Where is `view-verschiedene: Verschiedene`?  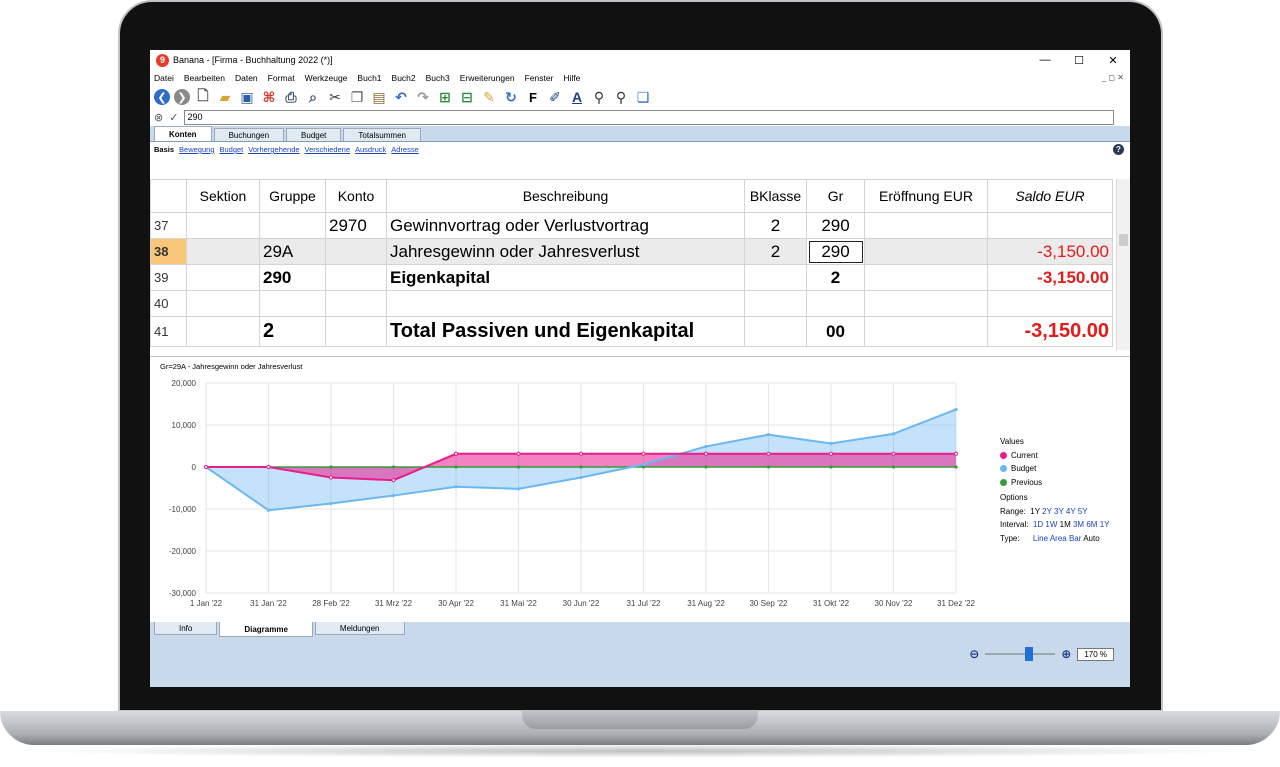 view-verschiedene: Verschiedene is located at coordinates (327, 149).